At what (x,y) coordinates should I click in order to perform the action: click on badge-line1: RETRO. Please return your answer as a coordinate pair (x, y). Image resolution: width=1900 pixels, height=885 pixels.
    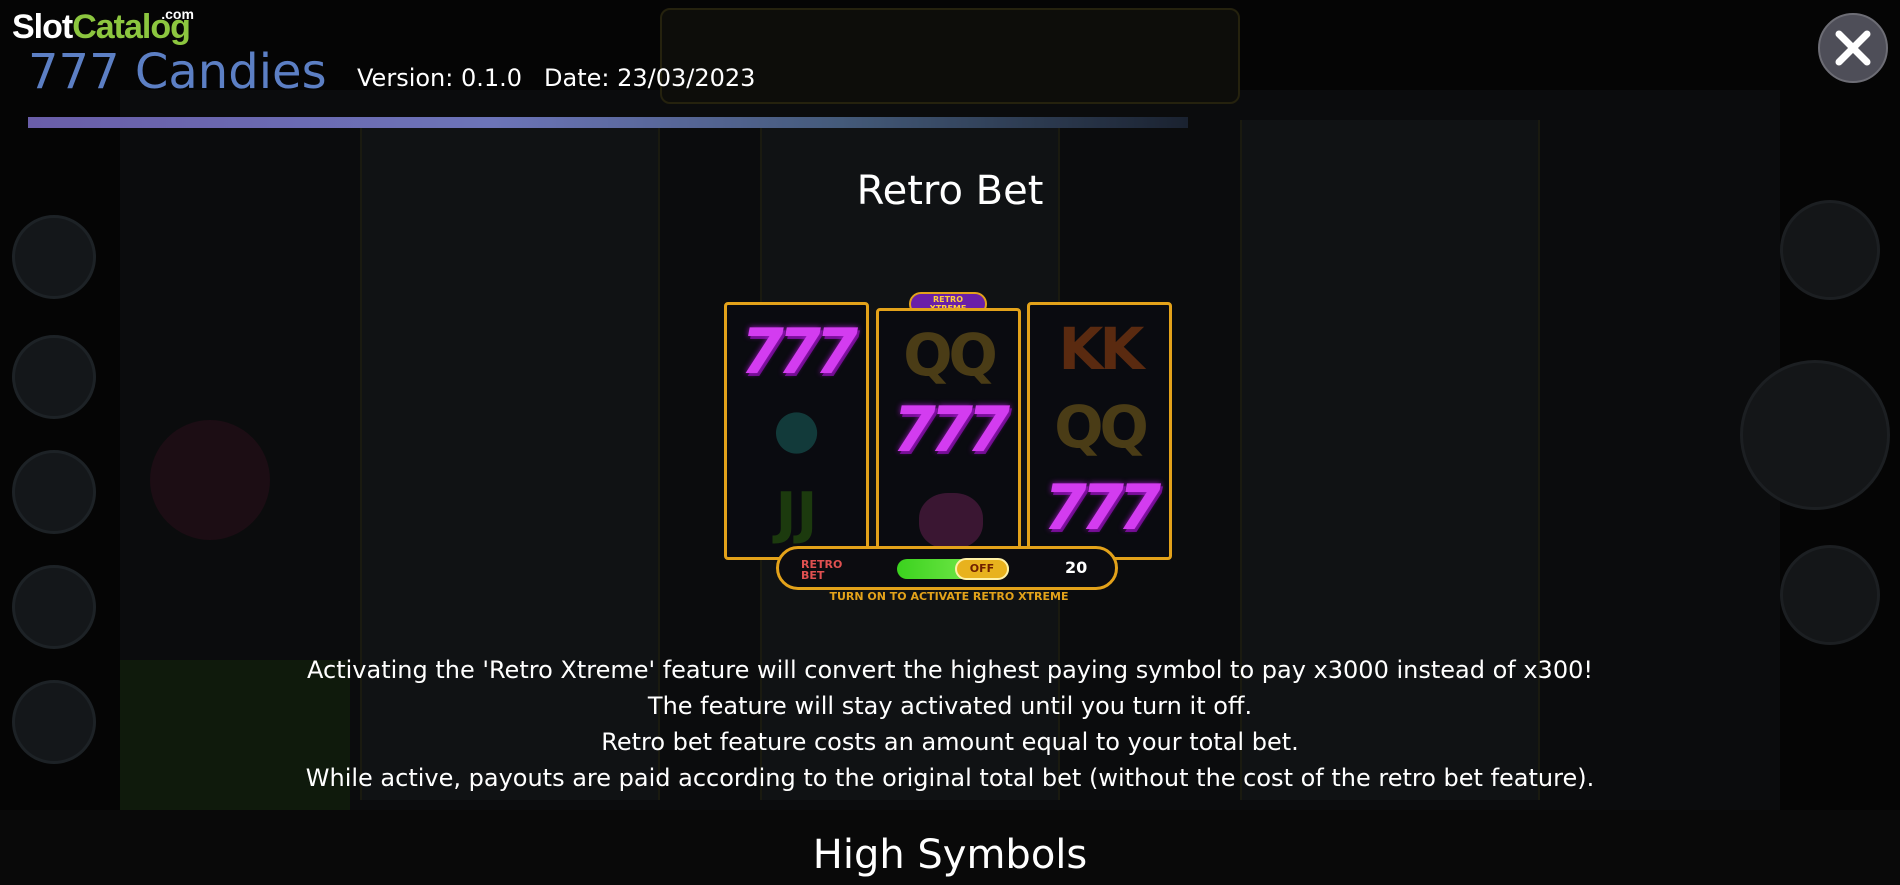
    Looking at the image, I should click on (948, 299).